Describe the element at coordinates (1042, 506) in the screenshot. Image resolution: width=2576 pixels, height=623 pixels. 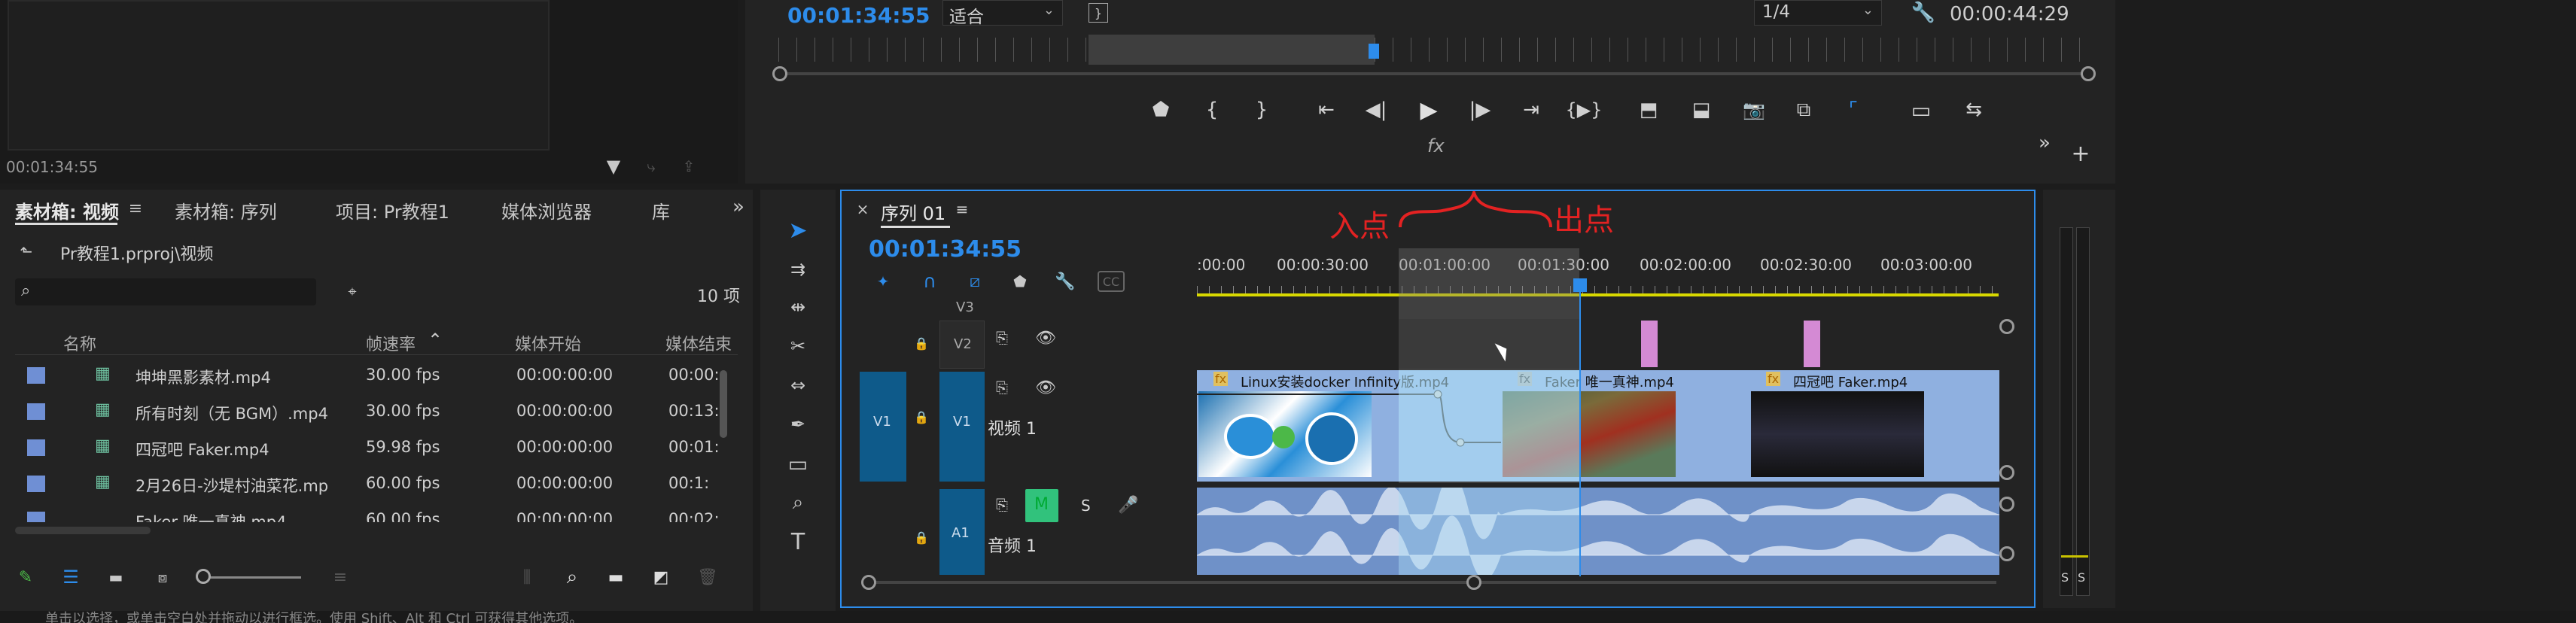
I see `mute-button: M` at that location.